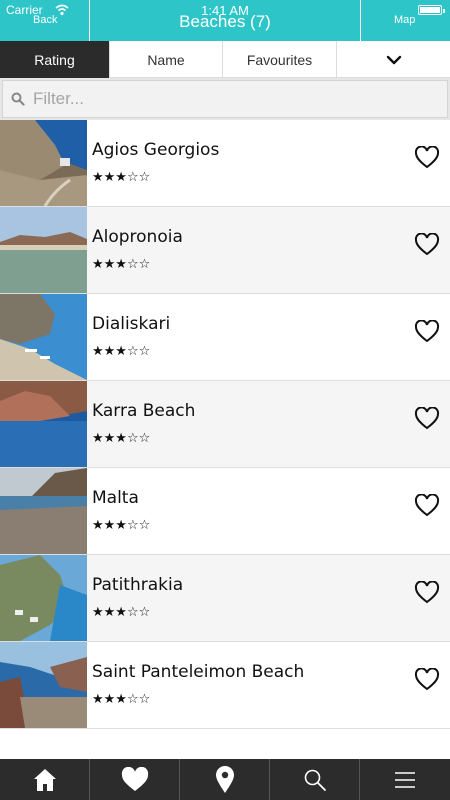 The width and height of the screenshot is (450, 800). I want to click on nav-menu-button, so click(405, 779).